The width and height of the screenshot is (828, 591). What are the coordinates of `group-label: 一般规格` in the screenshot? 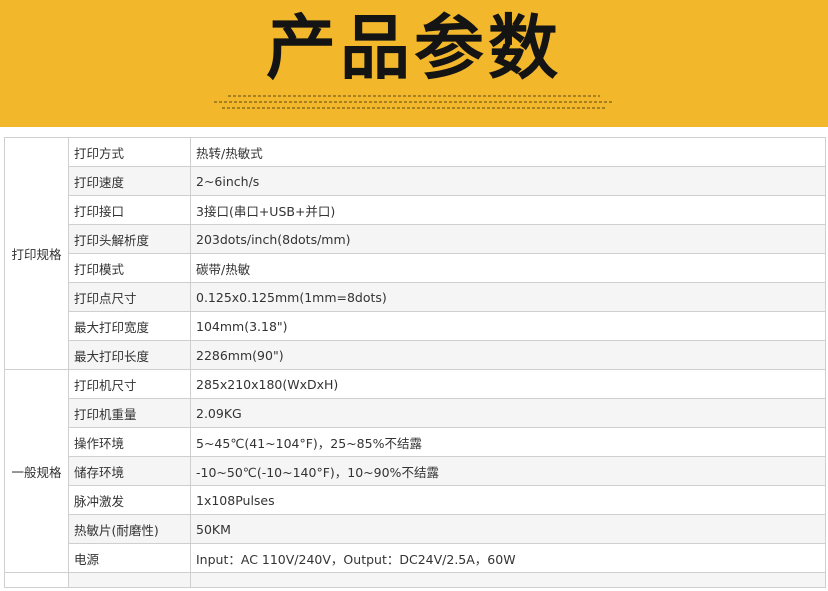 It's located at (36, 471).